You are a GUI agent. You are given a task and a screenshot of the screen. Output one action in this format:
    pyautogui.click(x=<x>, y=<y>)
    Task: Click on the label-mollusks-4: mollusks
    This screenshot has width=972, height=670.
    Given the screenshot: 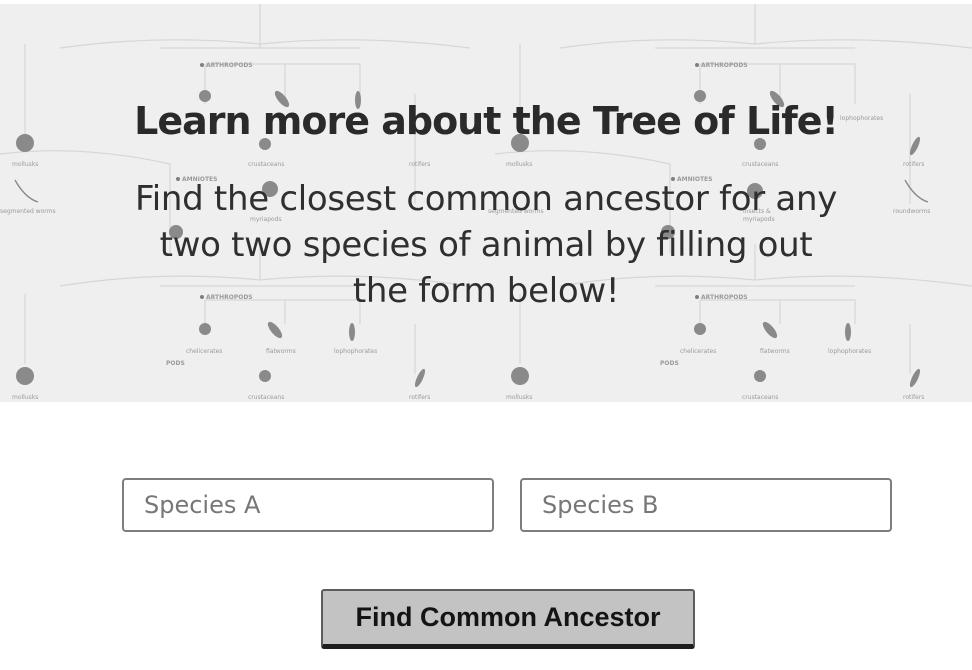 What is the action you would take?
    pyautogui.click(x=519, y=397)
    